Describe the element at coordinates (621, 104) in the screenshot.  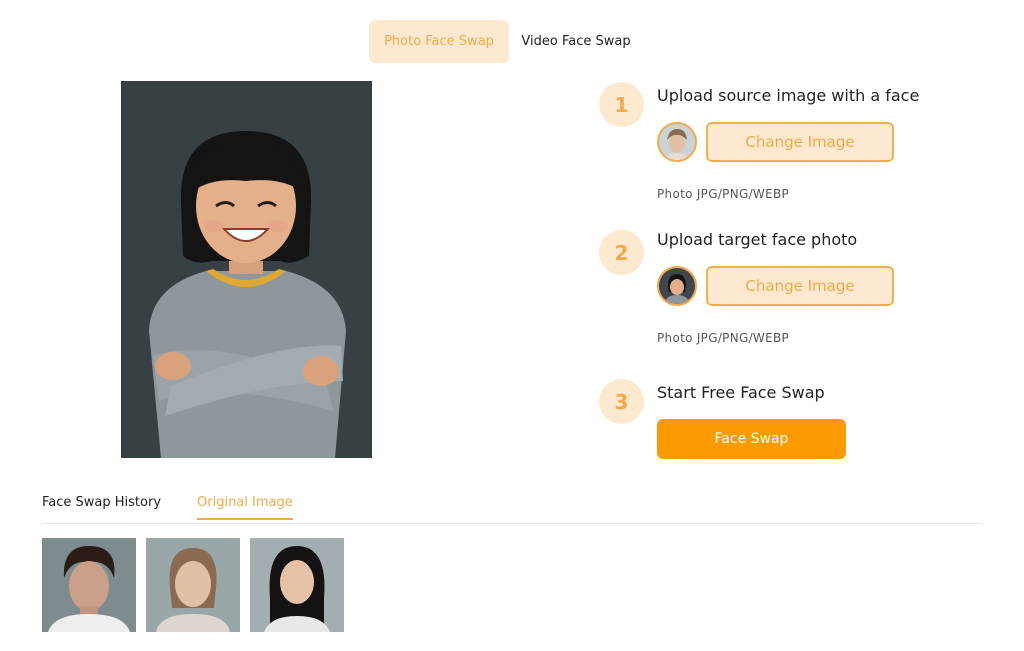
I see `step-1-number: 1` at that location.